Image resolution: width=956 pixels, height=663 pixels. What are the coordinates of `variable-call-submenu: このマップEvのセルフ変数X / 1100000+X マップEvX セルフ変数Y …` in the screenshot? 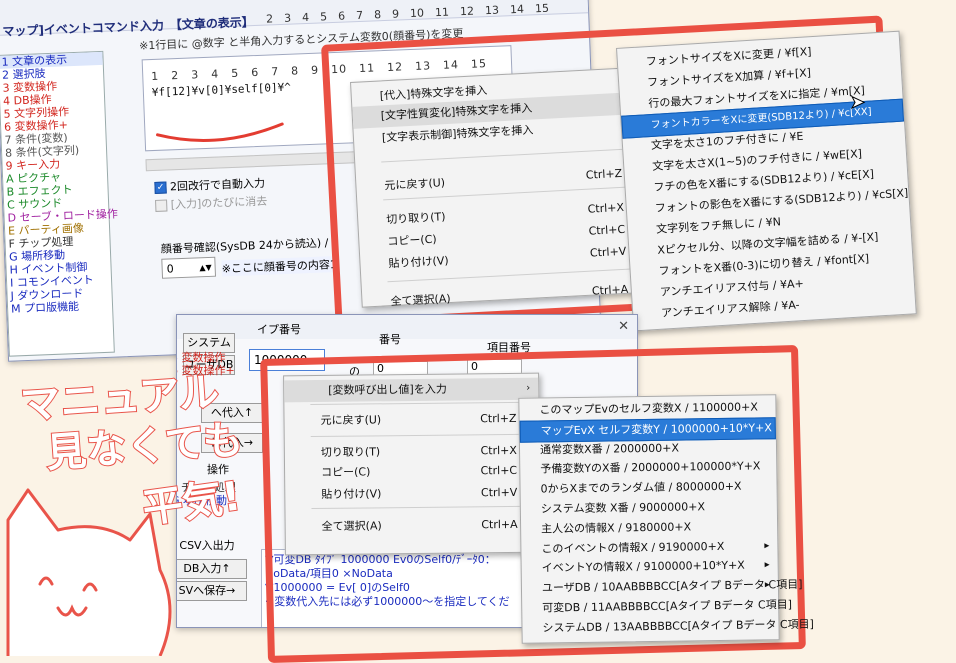 It's located at (666, 519).